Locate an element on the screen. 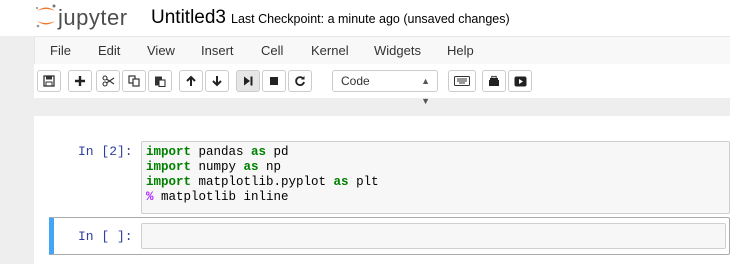  menu-view: View is located at coordinates (161, 50).